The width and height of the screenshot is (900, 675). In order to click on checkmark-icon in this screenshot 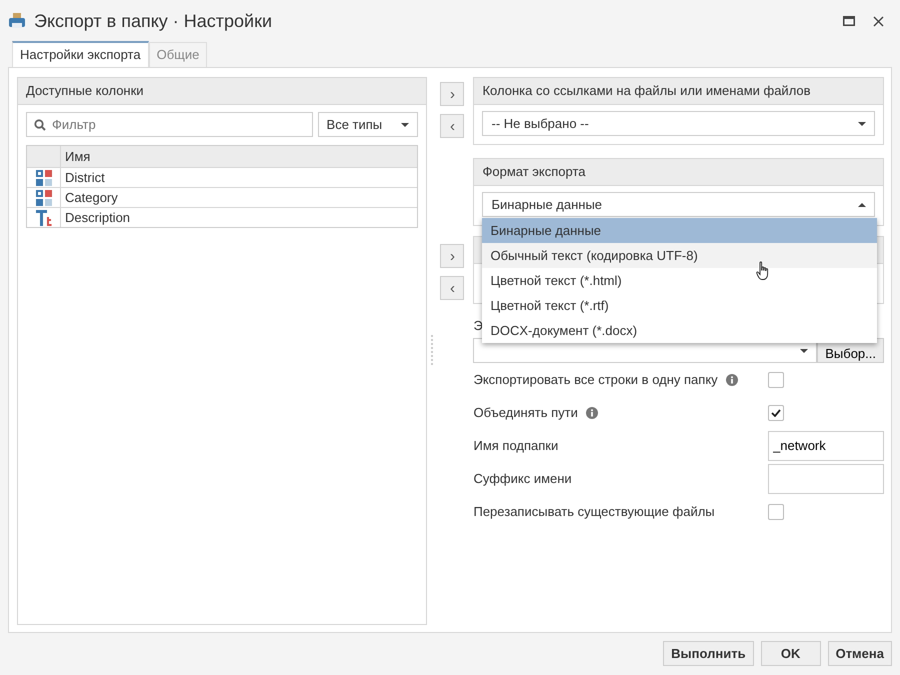, I will do `click(776, 412)`.